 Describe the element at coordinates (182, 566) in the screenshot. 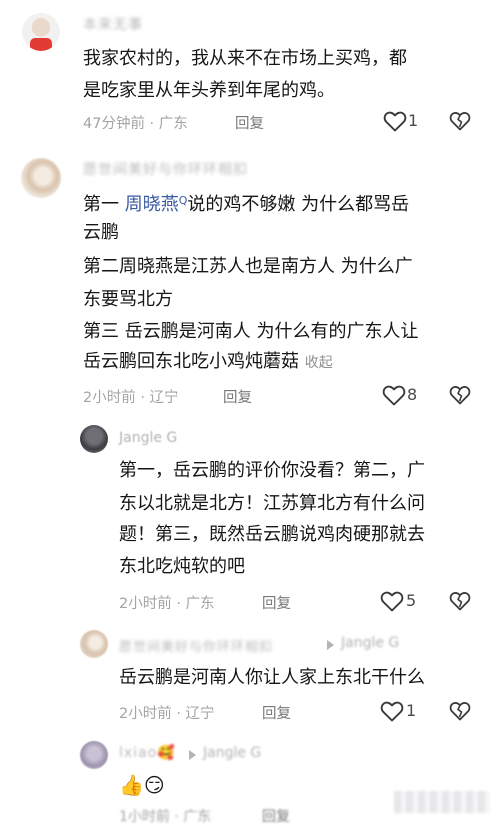

I see `reply-text: 东北吃炖软的吧` at that location.